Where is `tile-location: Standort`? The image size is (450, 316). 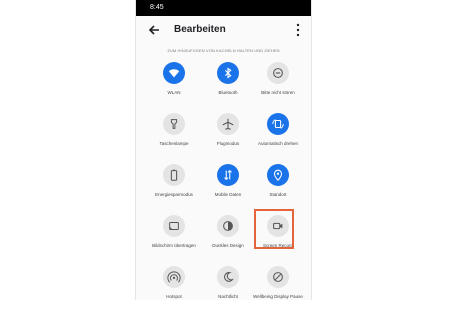
tile-location: Standort is located at coordinates (278, 189).